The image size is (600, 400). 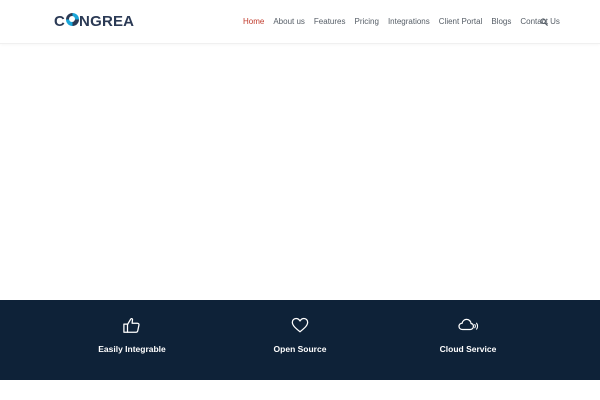 What do you see at coordinates (468, 335) in the screenshot?
I see `feature-cloud-service: Cloud Service` at bounding box center [468, 335].